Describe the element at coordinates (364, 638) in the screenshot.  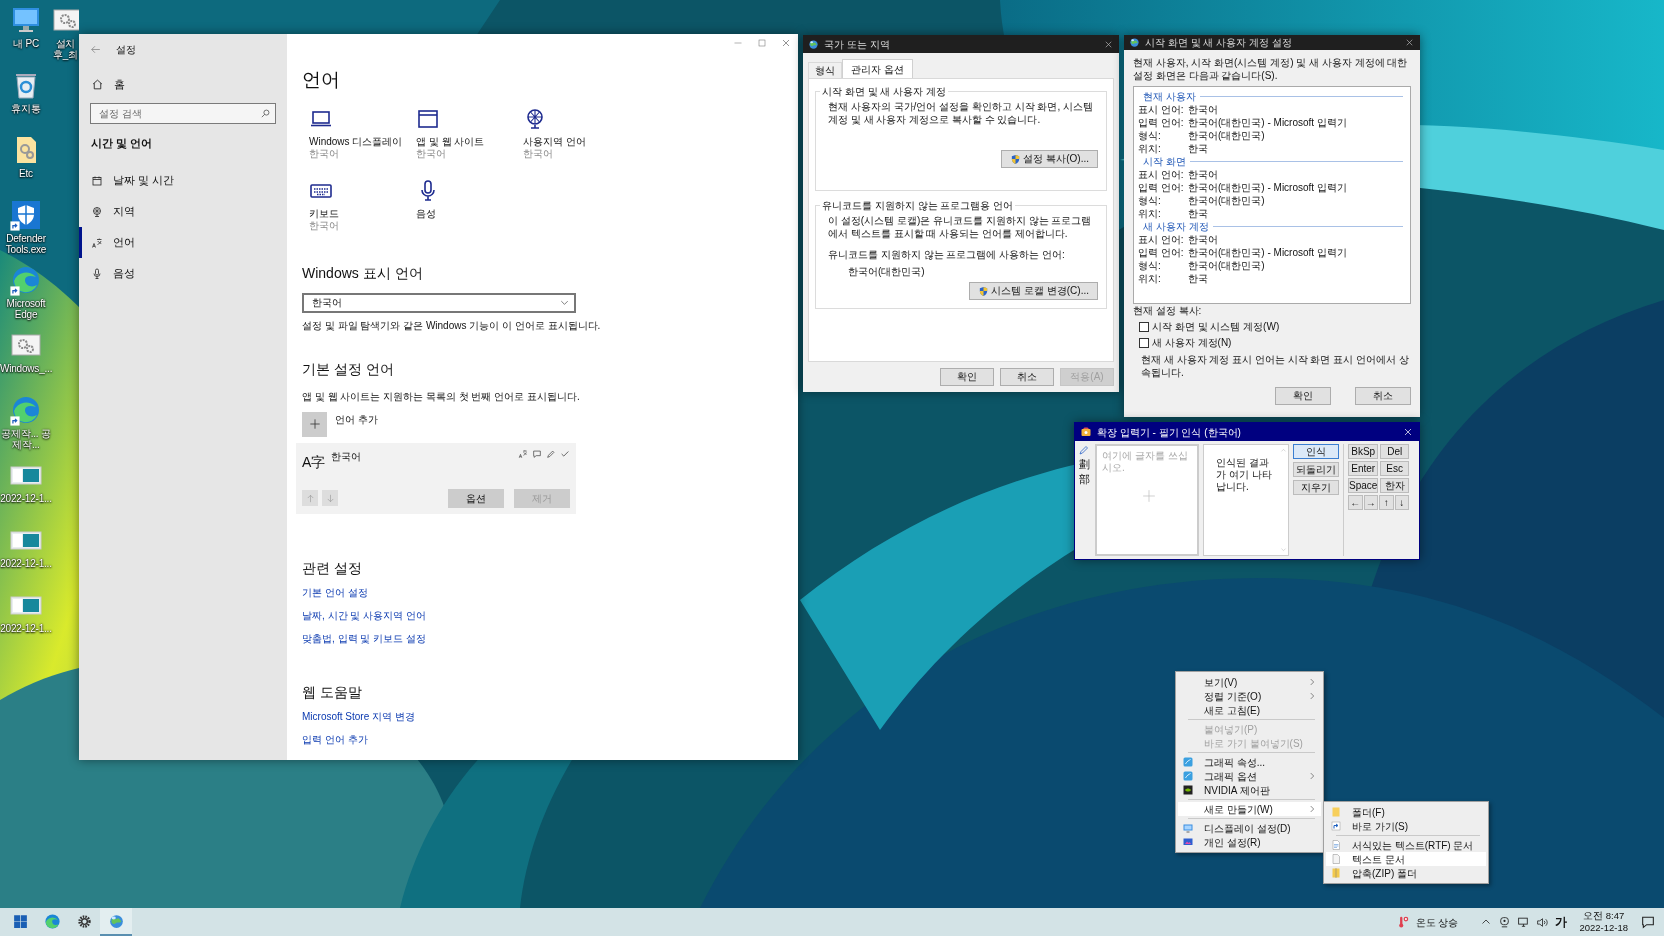
I see `settings-link: 맞춤법, 입력 및 키보드 설정` at that location.